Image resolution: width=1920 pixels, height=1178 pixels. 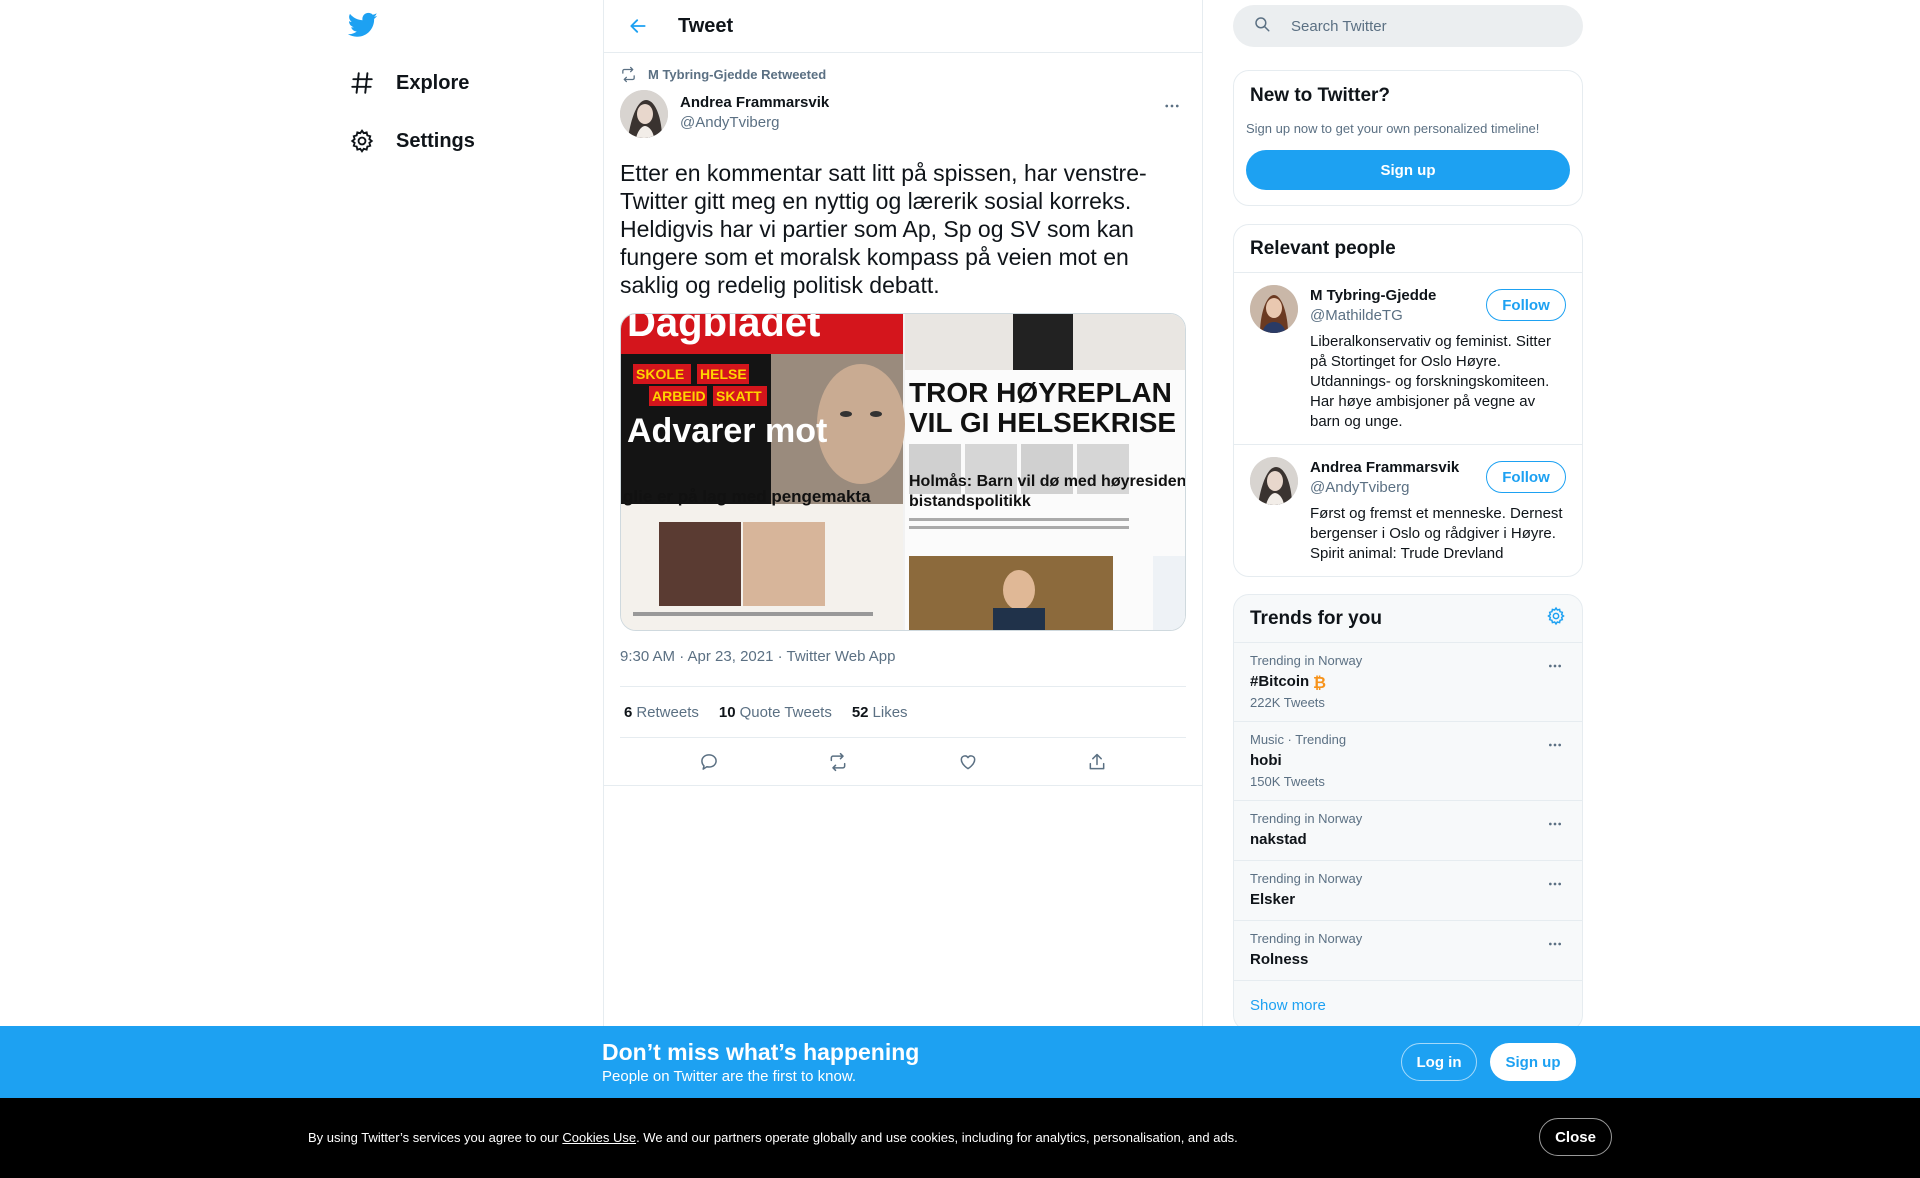 I want to click on stat-count: 10, so click(x=727, y=712).